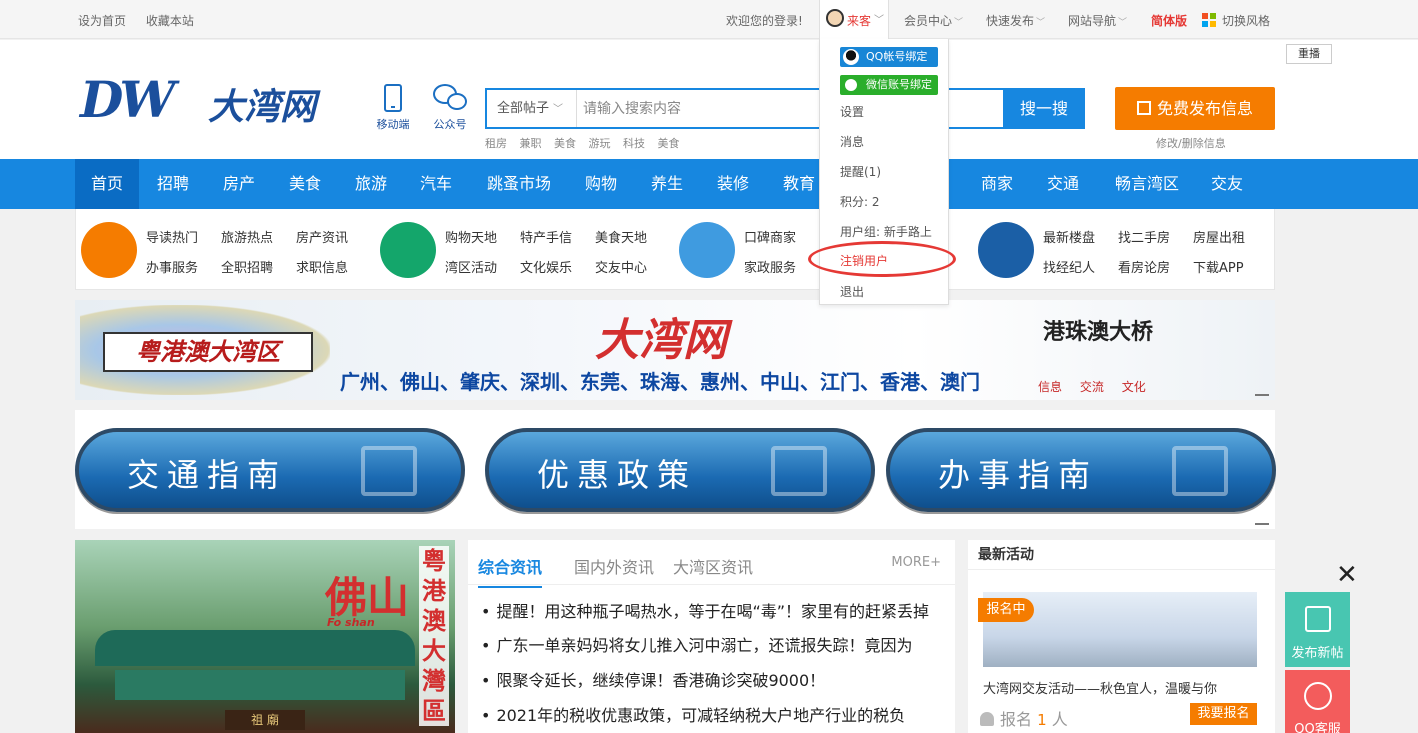  Describe the element at coordinates (1223, 714) in the screenshot. I see `signup-button: 我要报名` at that location.